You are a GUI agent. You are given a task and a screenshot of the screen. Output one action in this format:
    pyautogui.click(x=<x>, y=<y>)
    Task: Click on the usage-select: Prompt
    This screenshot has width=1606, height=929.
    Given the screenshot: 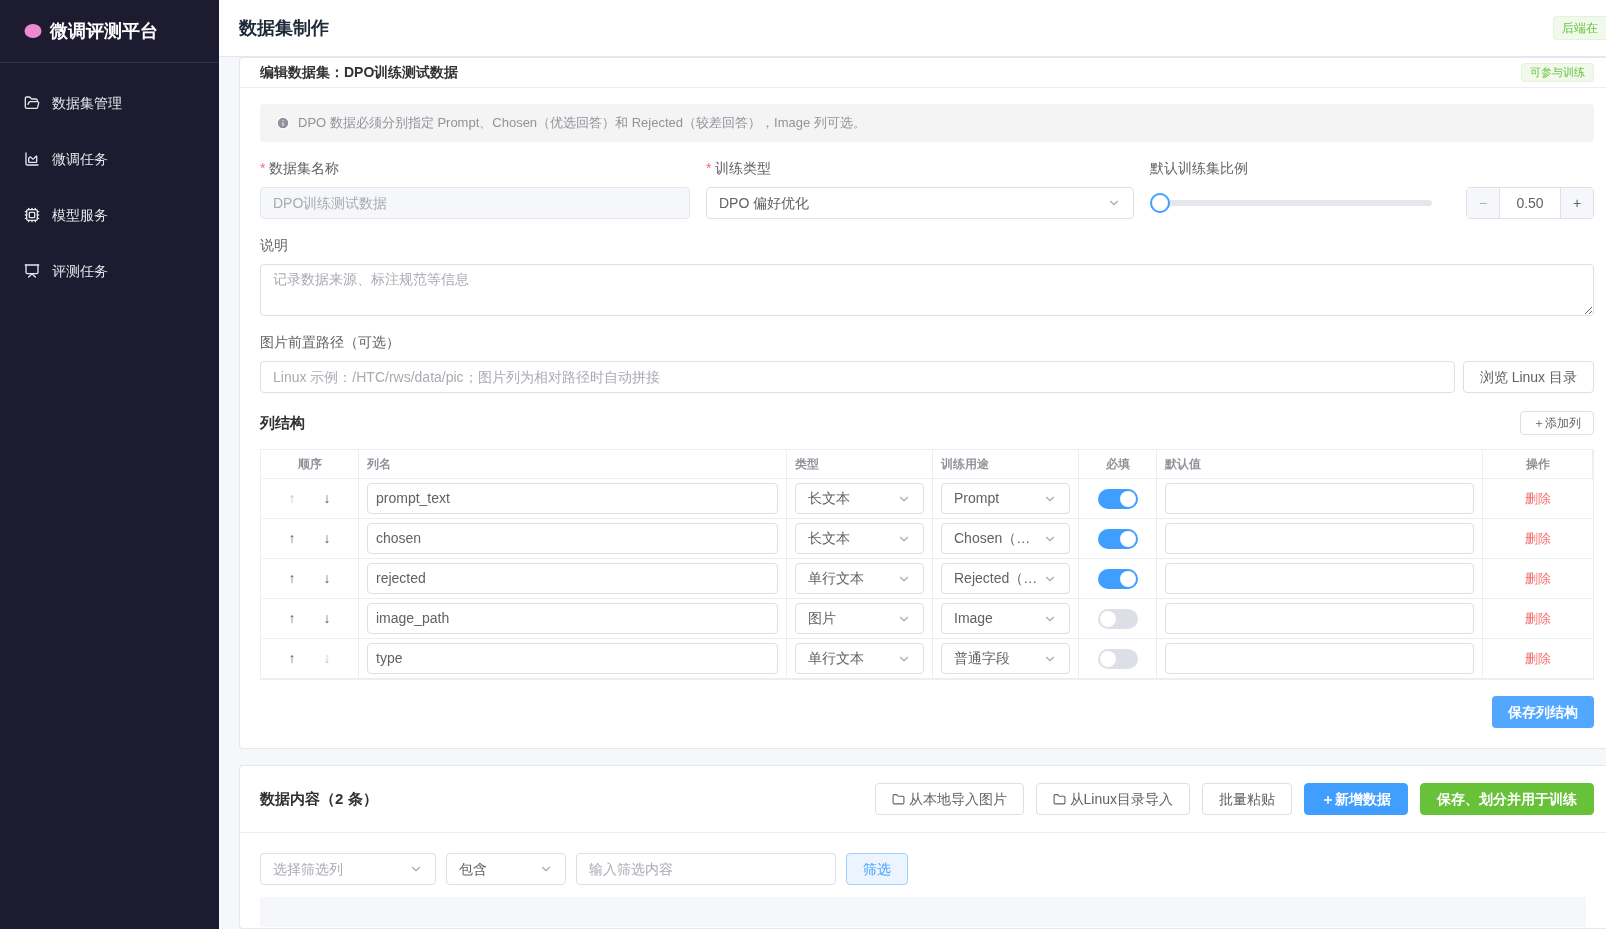 What is the action you would take?
    pyautogui.click(x=1005, y=498)
    